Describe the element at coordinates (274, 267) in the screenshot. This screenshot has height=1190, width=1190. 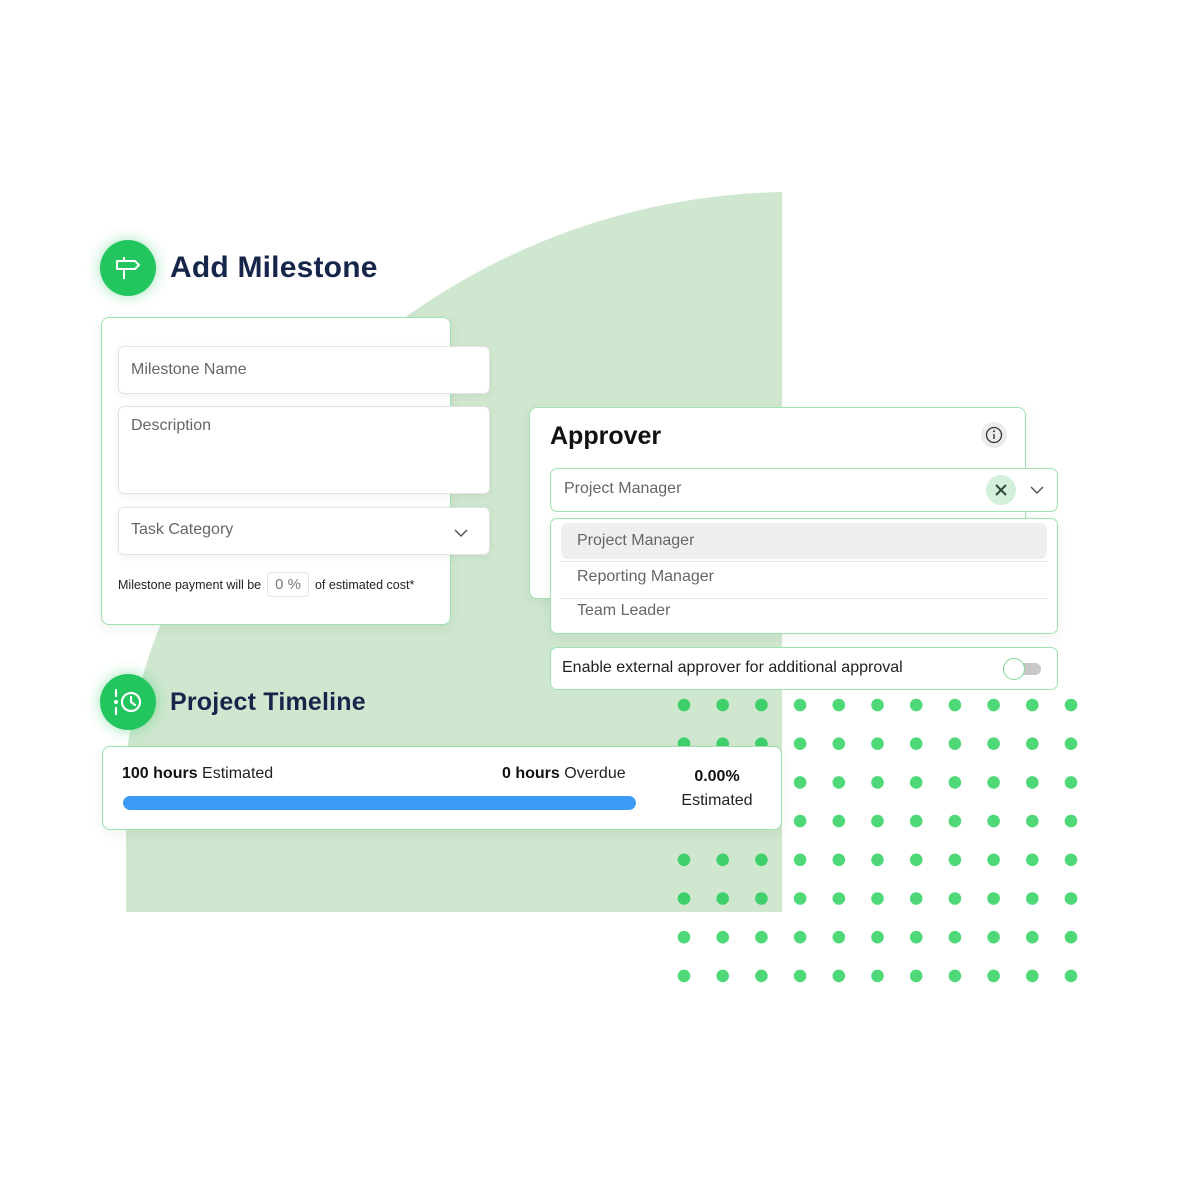
I see `add-milestone-title: Add Milestone` at that location.